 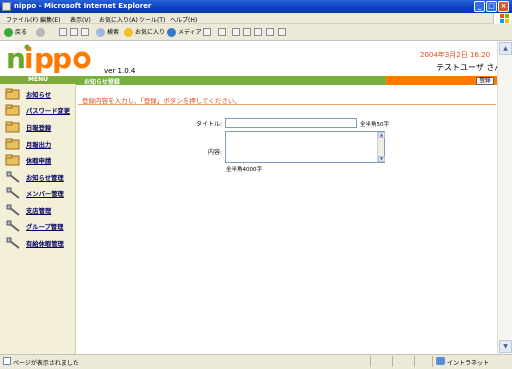 I want to click on sidebar-item-label: グループ管理, so click(x=45, y=227).